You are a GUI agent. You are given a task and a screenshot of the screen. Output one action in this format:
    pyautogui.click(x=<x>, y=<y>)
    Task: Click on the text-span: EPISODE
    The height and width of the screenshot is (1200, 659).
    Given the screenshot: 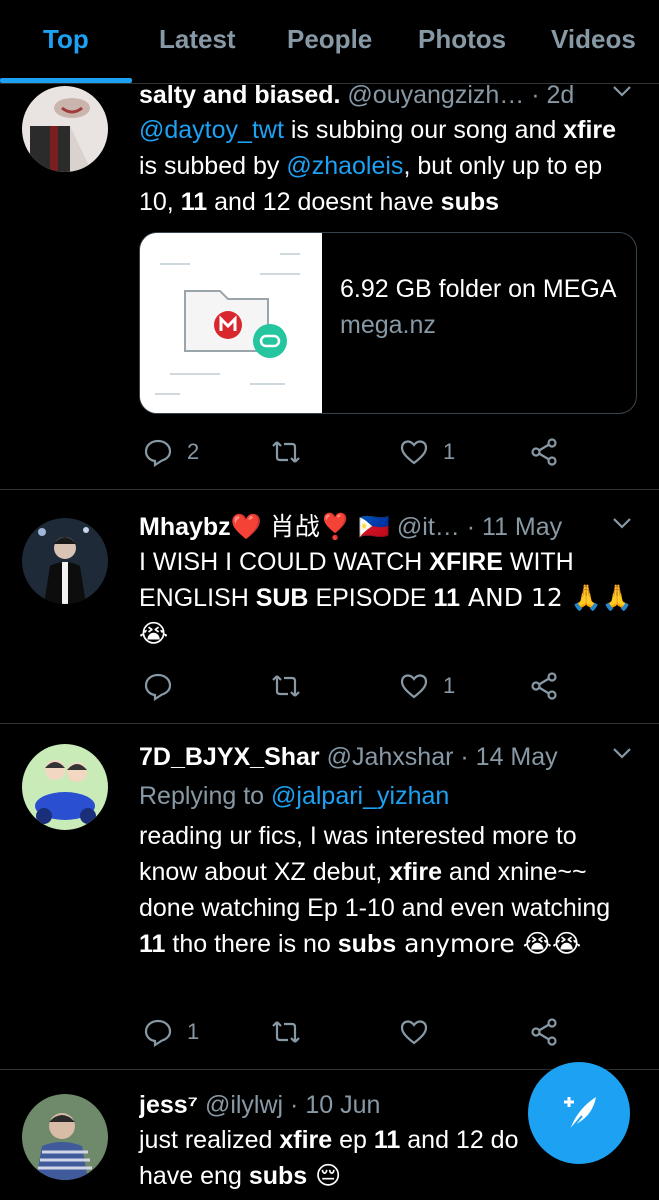 What is the action you would take?
    pyautogui.click(x=371, y=598)
    